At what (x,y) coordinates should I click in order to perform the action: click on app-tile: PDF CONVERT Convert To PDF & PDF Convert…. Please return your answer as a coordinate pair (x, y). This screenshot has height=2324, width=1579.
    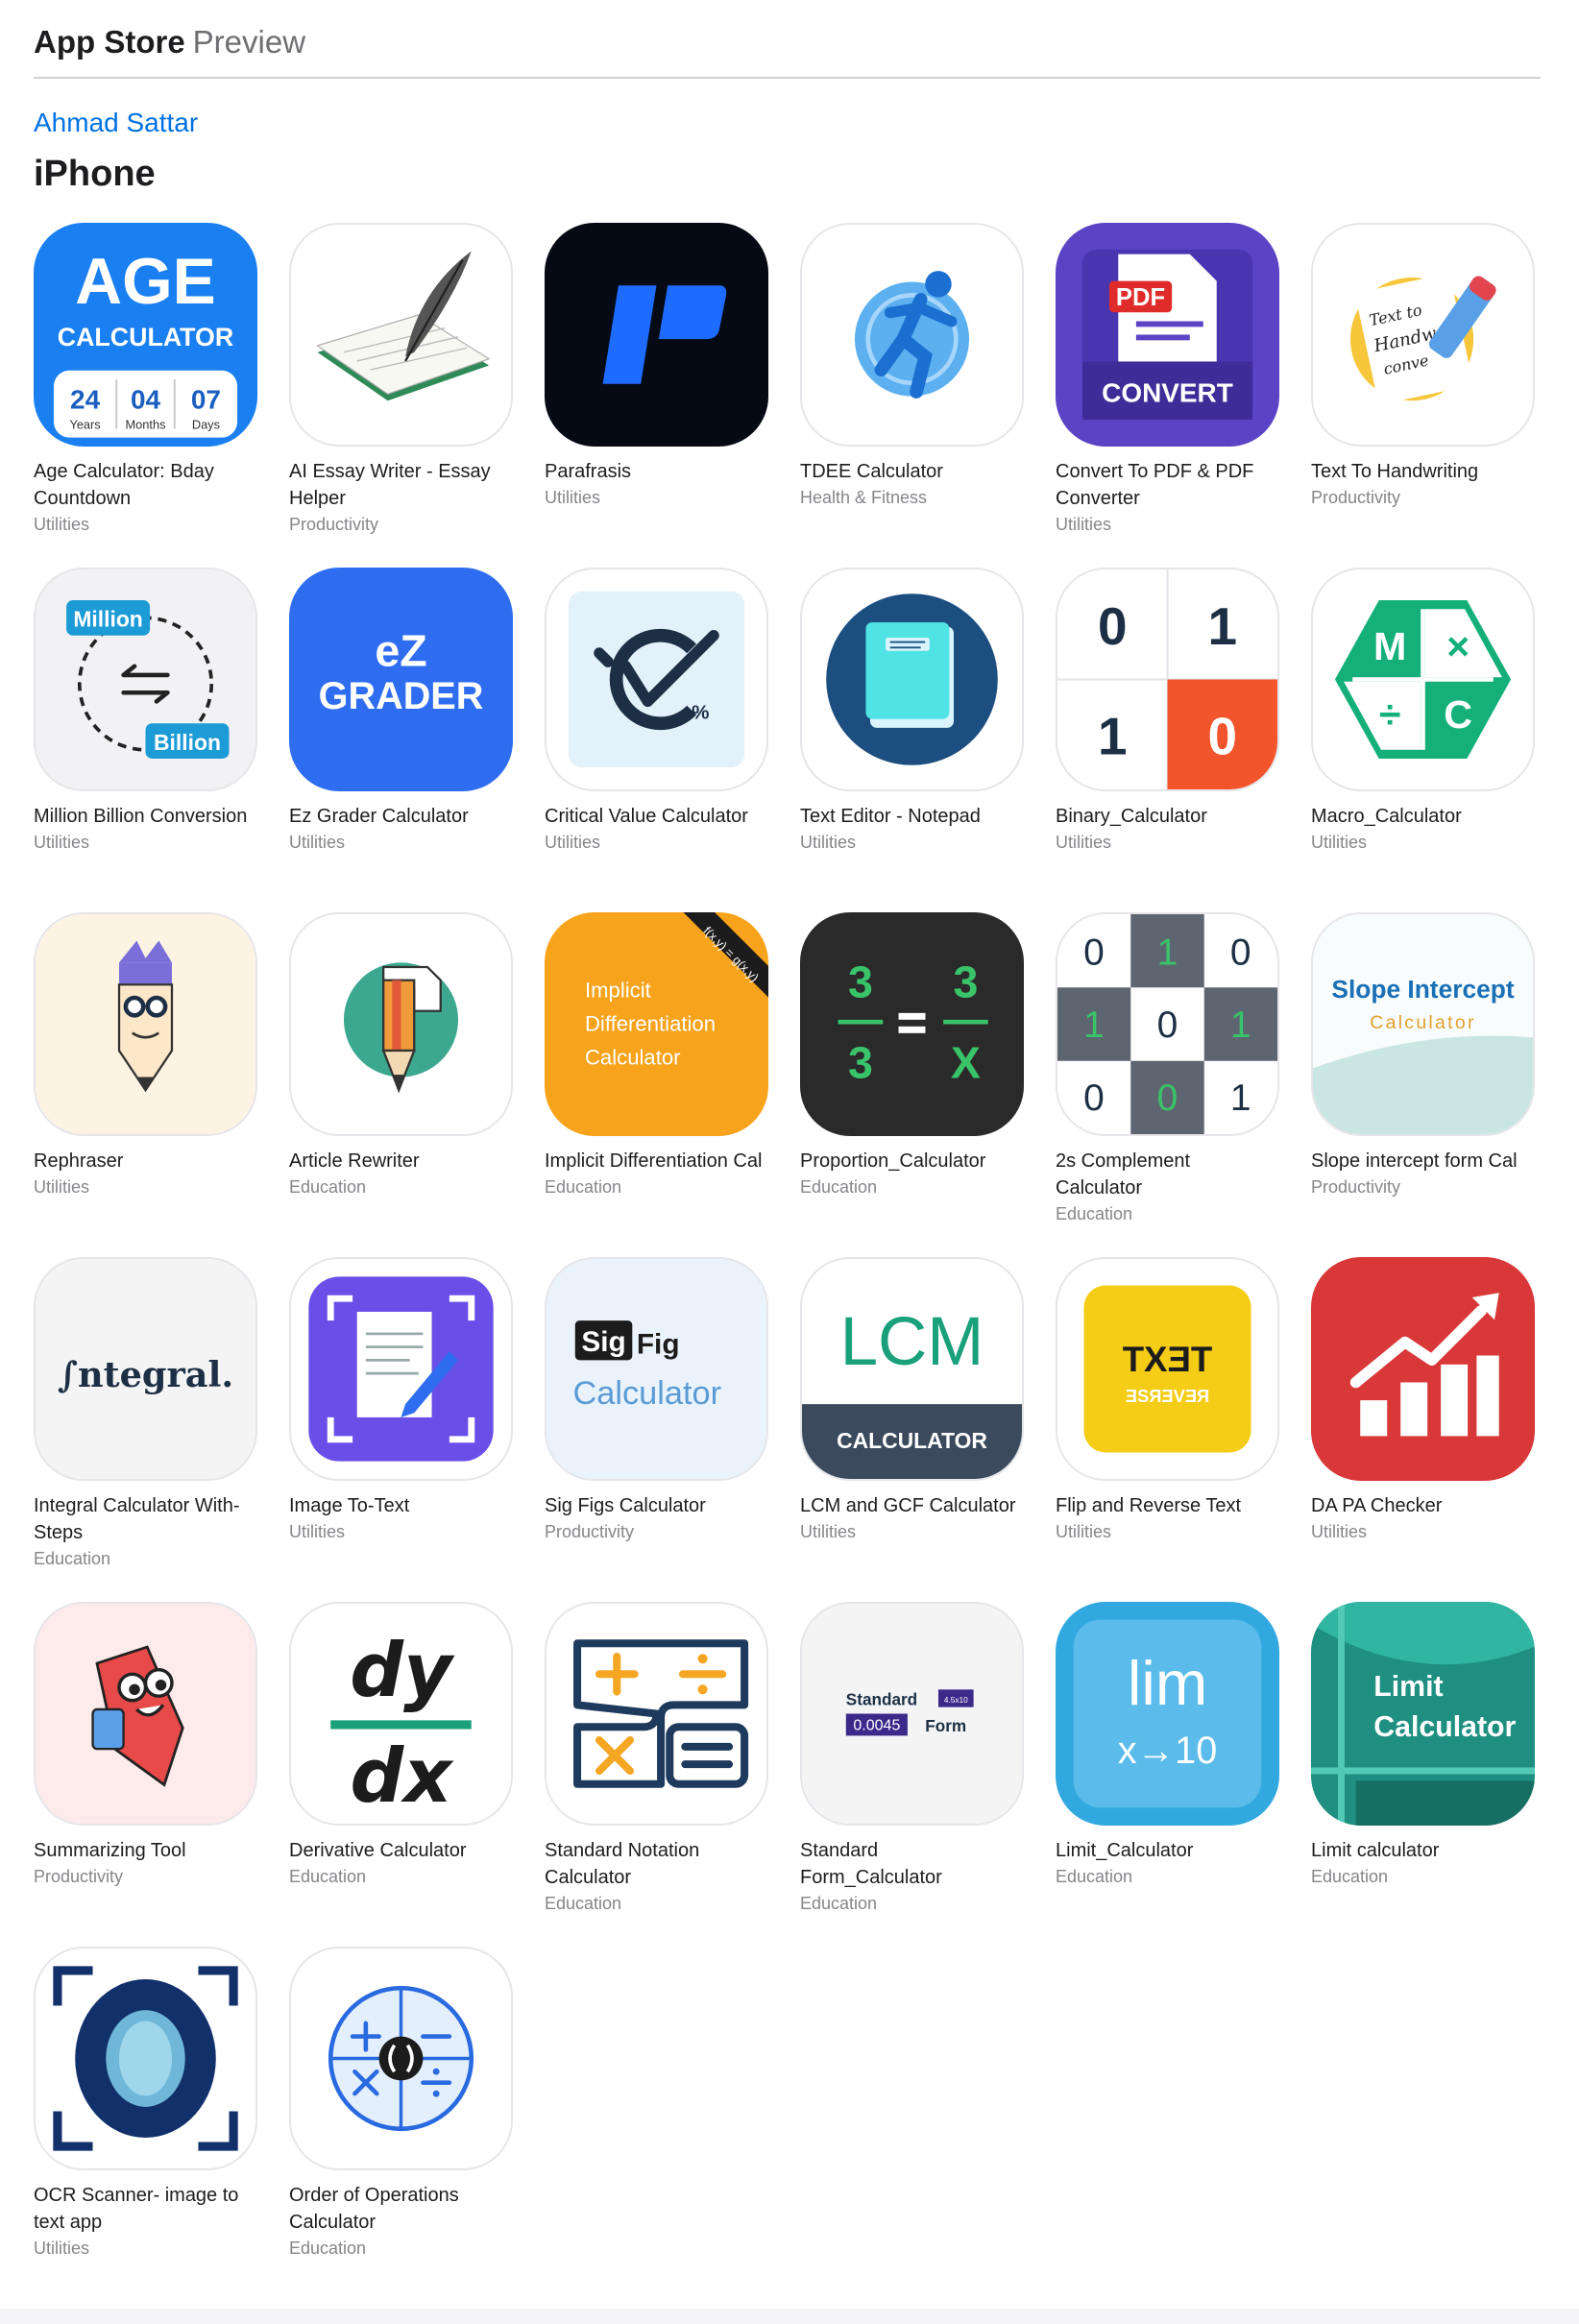
    Looking at the image, I should click on (1167, 396).